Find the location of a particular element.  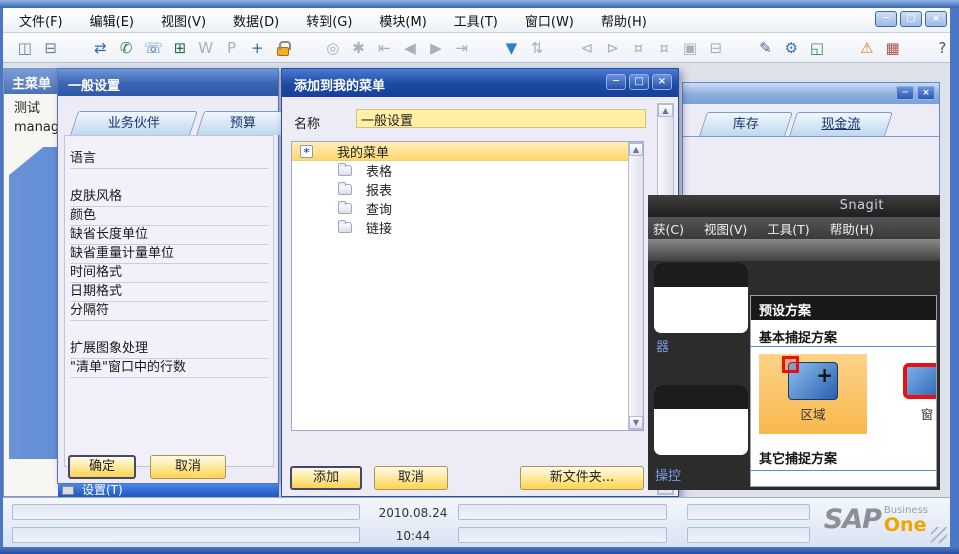

filter-icon: ▼ is located at coordinates (511, 48).